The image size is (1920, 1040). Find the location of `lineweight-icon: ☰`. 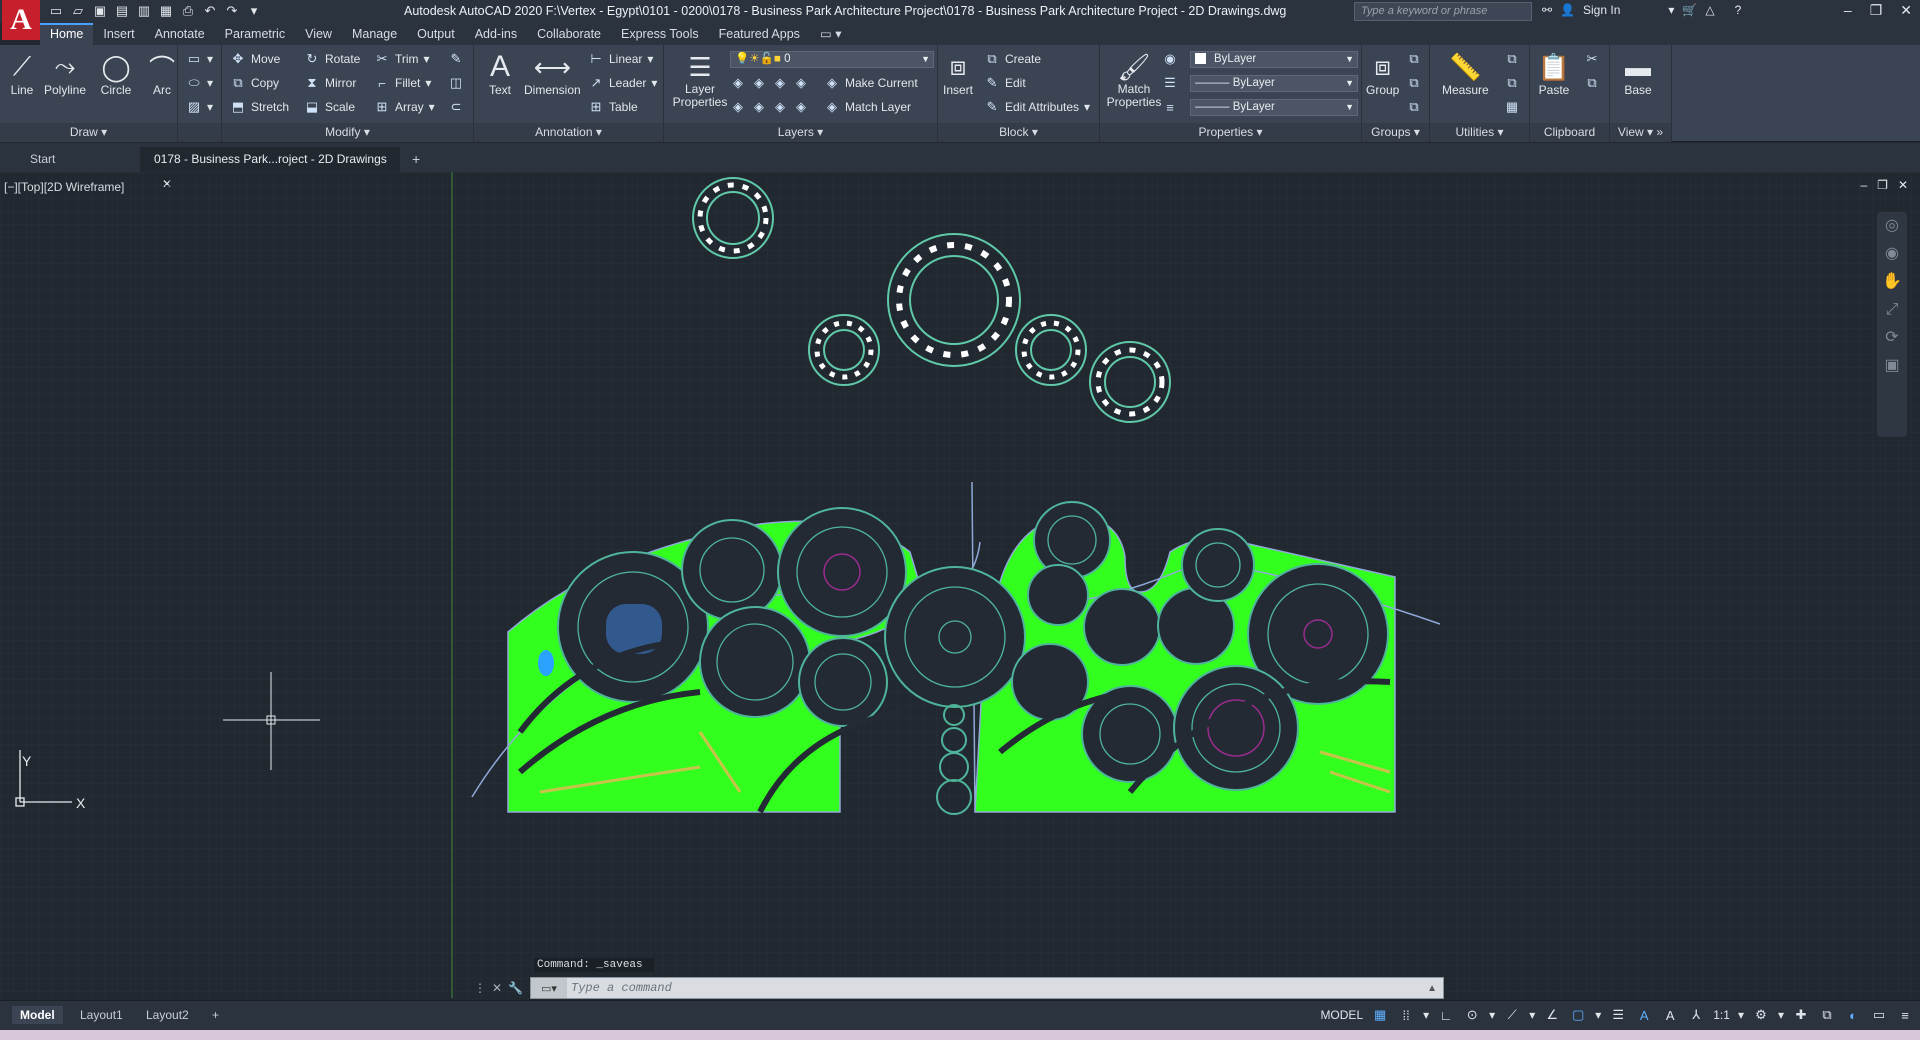

lineweight-icon: ☰ is located at coordinates (1170, 83).